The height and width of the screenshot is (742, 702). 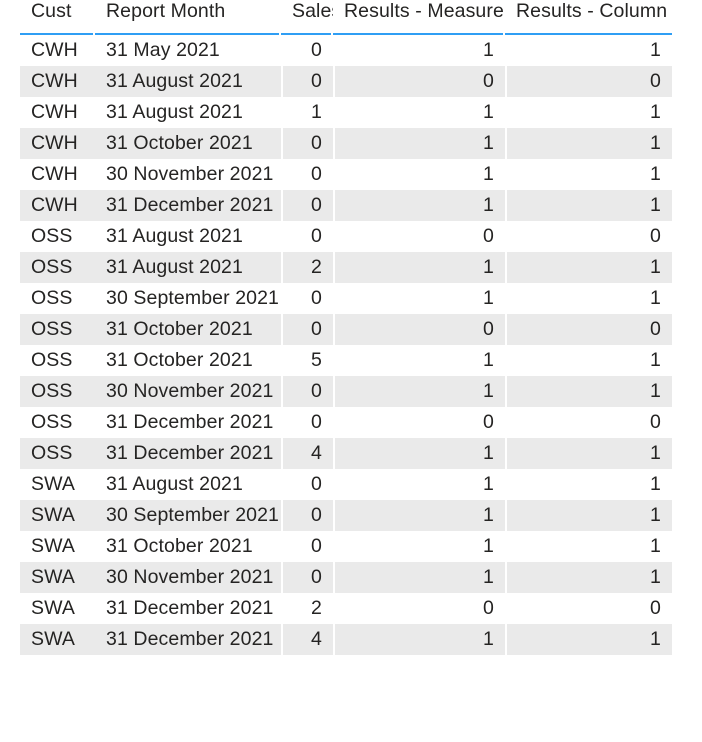 I want to click on table-row: OSS 30 September 2021 0 1 1, so click(x=346, y=298).